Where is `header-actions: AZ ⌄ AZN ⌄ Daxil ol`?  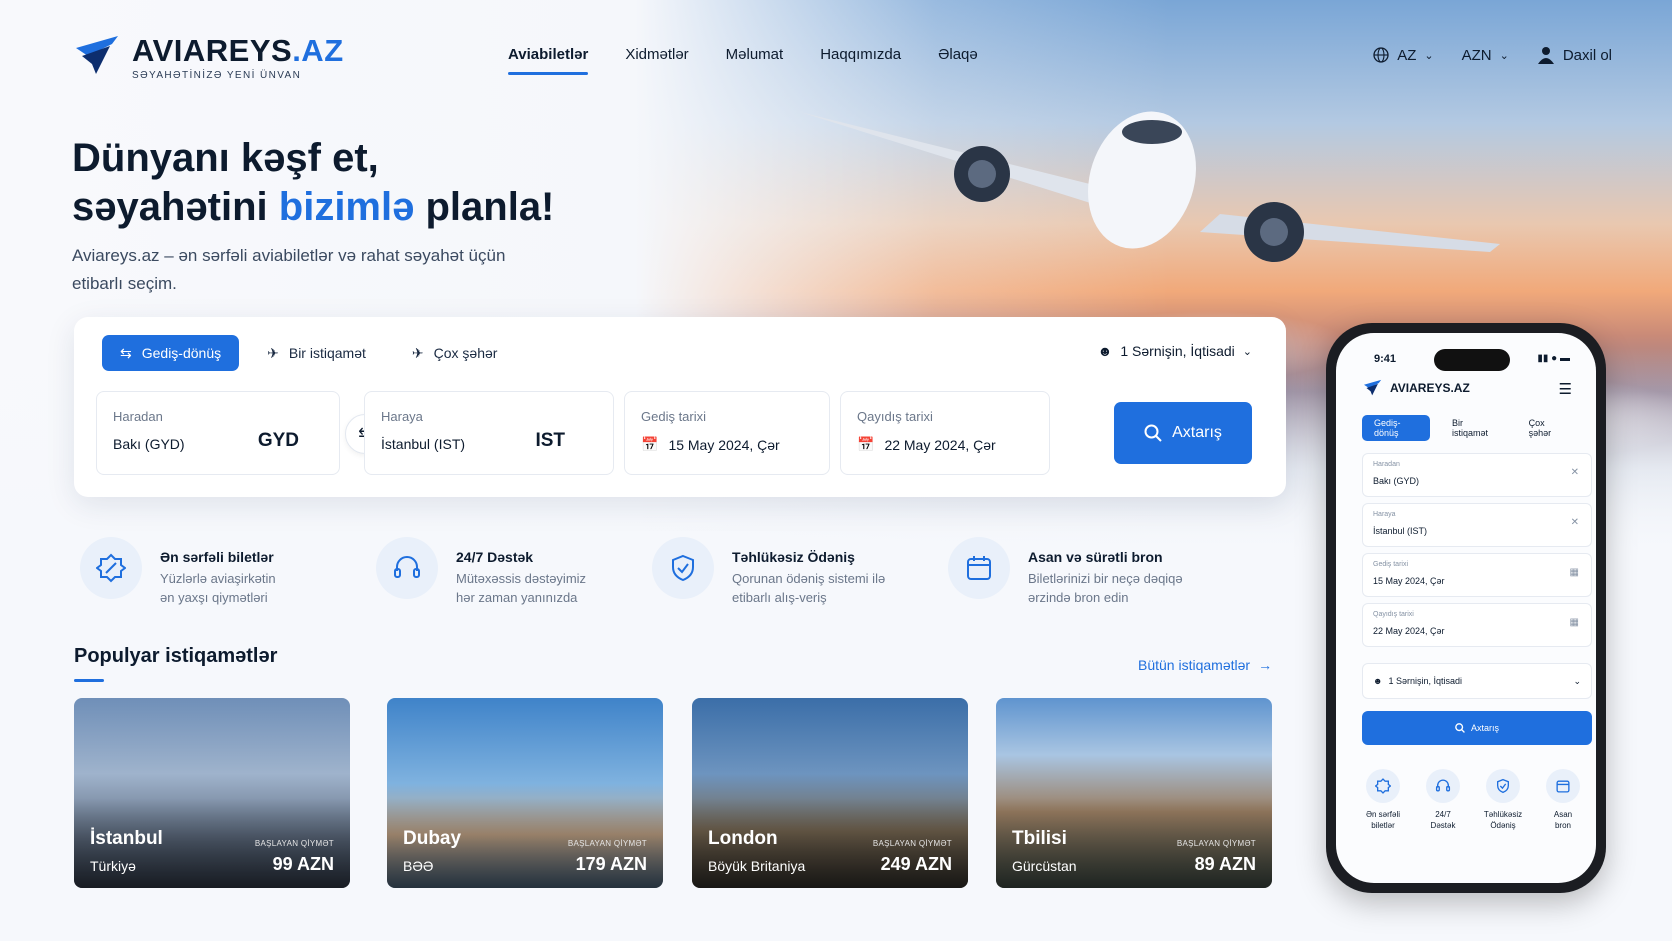 header-actions: AZ ⌄ AZN ⌄ Daxil ol is located at coordinates (1492, 55).